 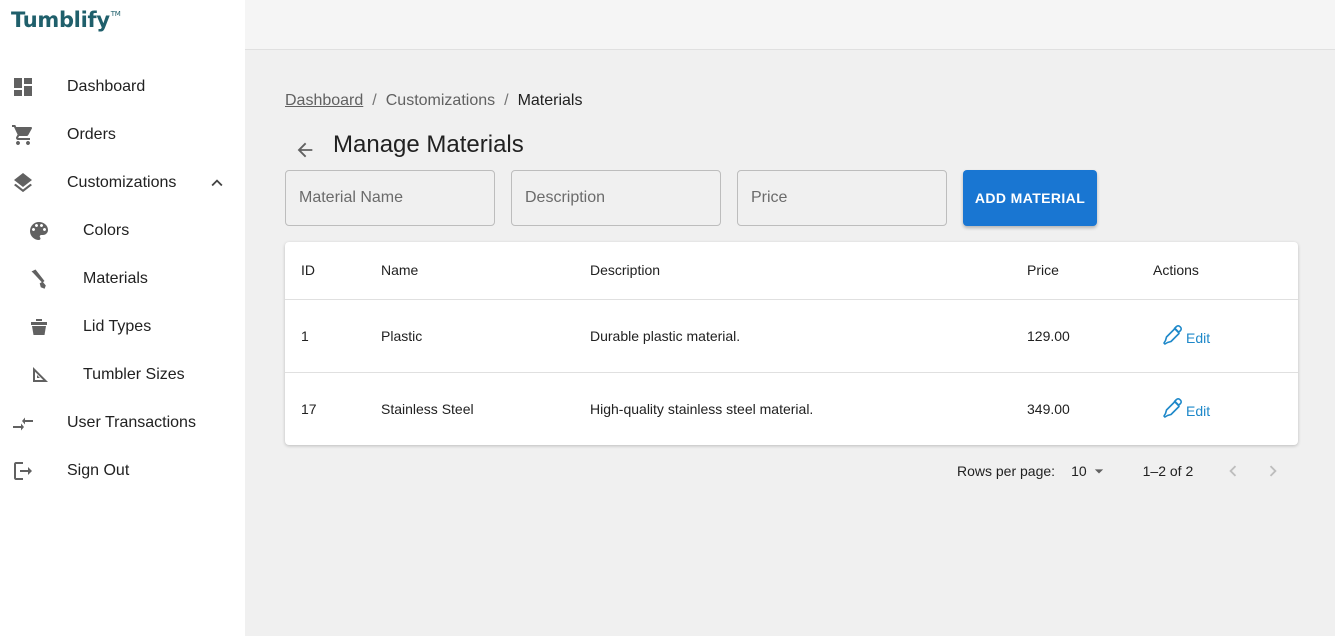 I want to click on sidebar-item-colors: Colors, so click(x=122, y=231).